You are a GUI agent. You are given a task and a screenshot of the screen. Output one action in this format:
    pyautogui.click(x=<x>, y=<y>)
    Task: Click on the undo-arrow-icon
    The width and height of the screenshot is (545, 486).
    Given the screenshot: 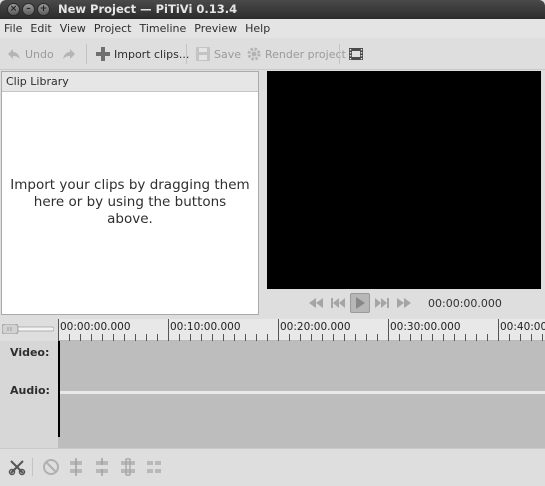 What is the action you would take?
    pyautogui.click(x=14, y=54)
    